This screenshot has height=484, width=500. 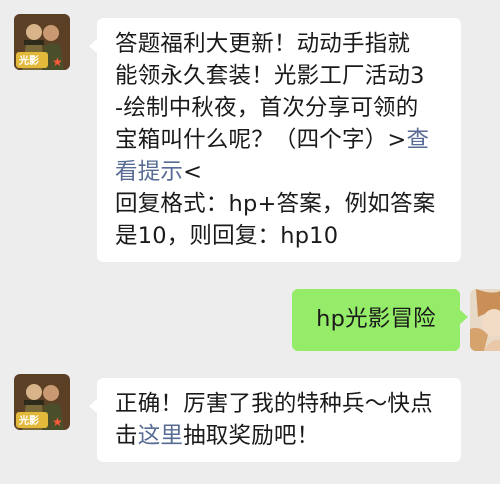 I want to click on message-bubble-outgoing: hp光影冒险, so click(x=380, y=320).